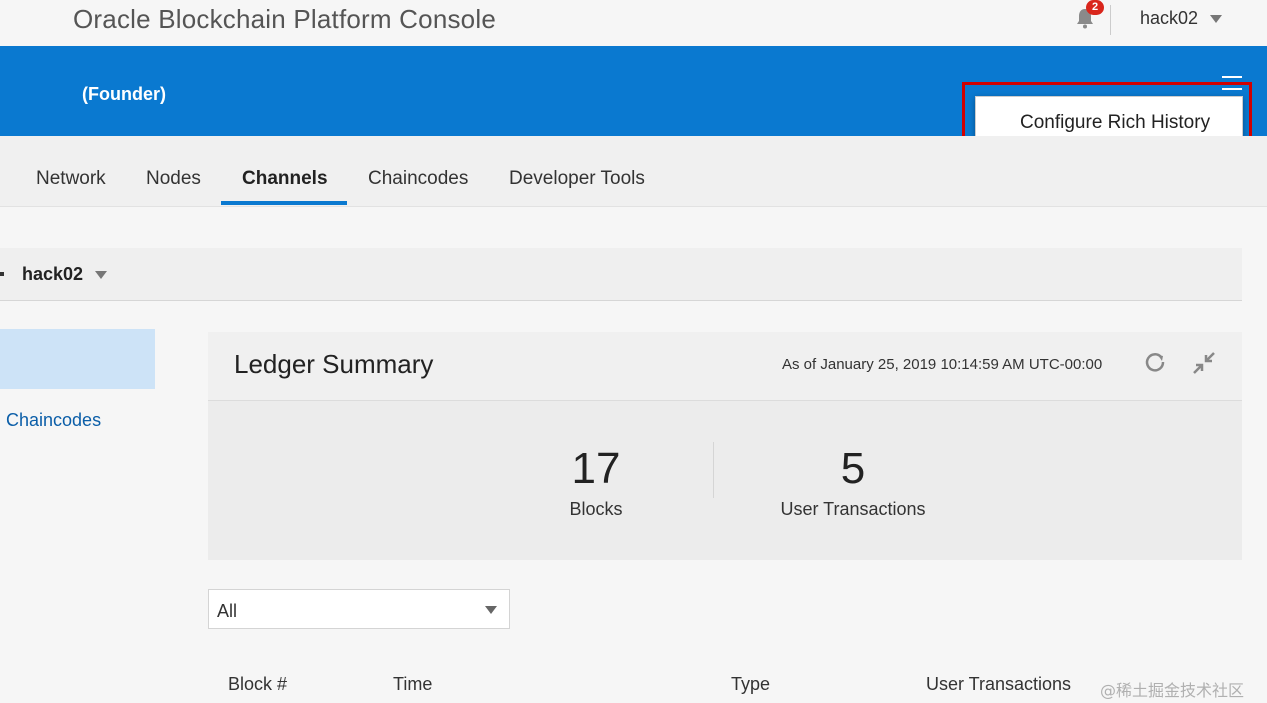 This screenshot has height=703, width=1267. Describe the element at coordinates (577, 179) in the screenshot. I see `tab-developer-tools: Developer Tools` at that location.